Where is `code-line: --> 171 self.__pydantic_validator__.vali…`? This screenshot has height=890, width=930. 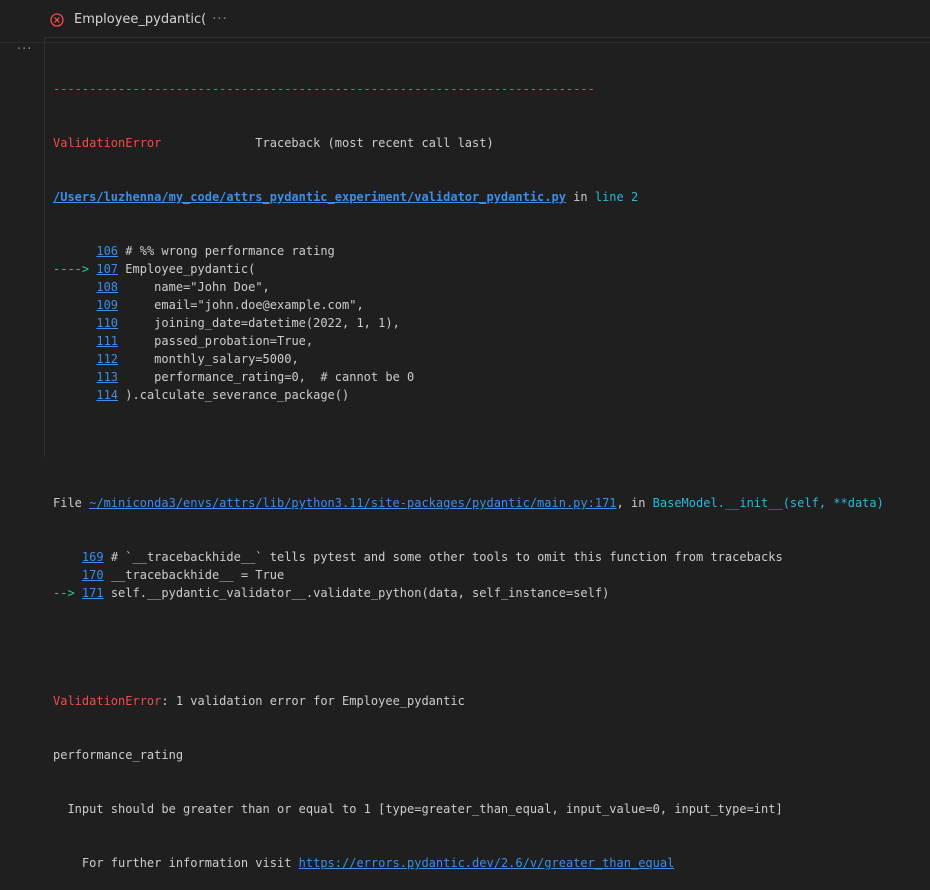 code-line: --> 171 self.__pydantic_validator__.vali… is located at coordinates (488, 593).